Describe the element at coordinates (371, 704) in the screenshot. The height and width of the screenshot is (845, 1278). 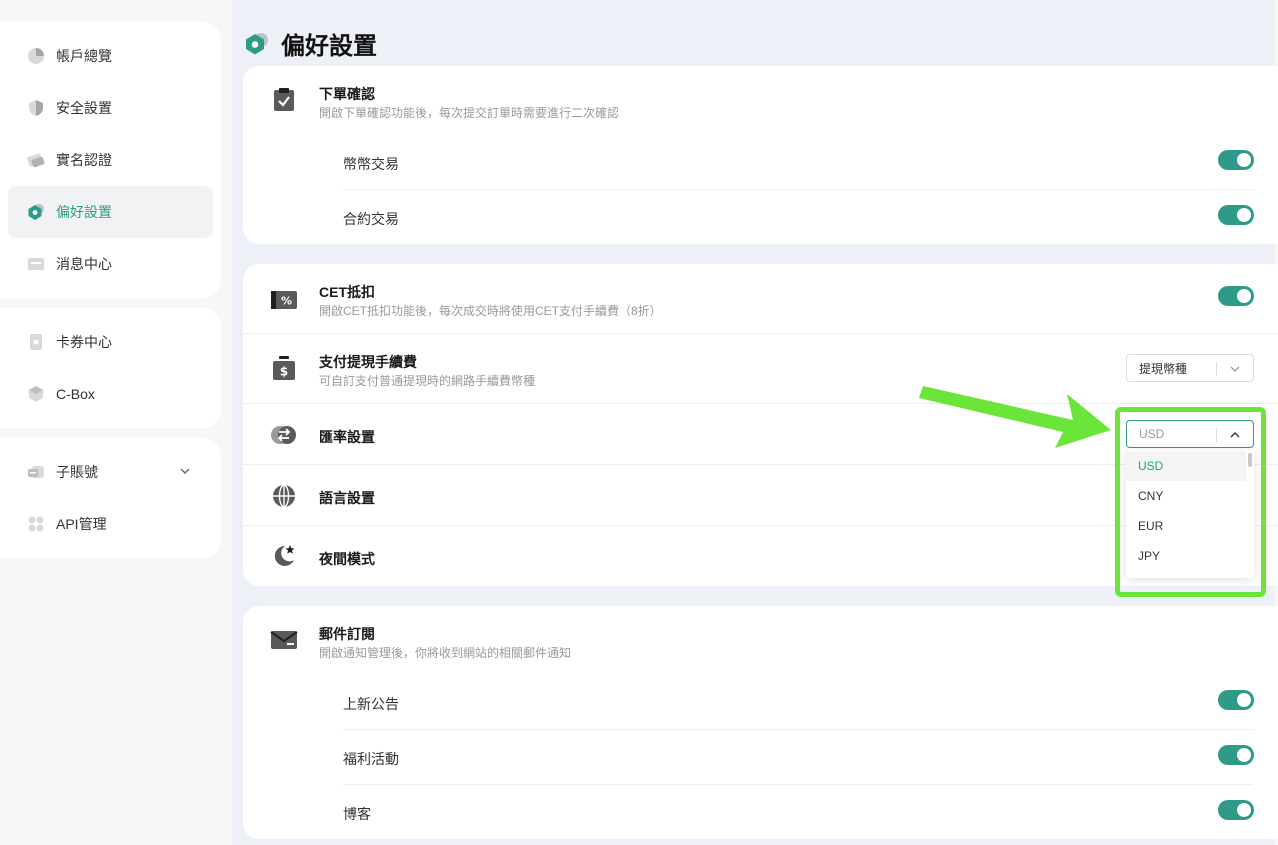
I see `new-listing-label: 上新公告` at that location.